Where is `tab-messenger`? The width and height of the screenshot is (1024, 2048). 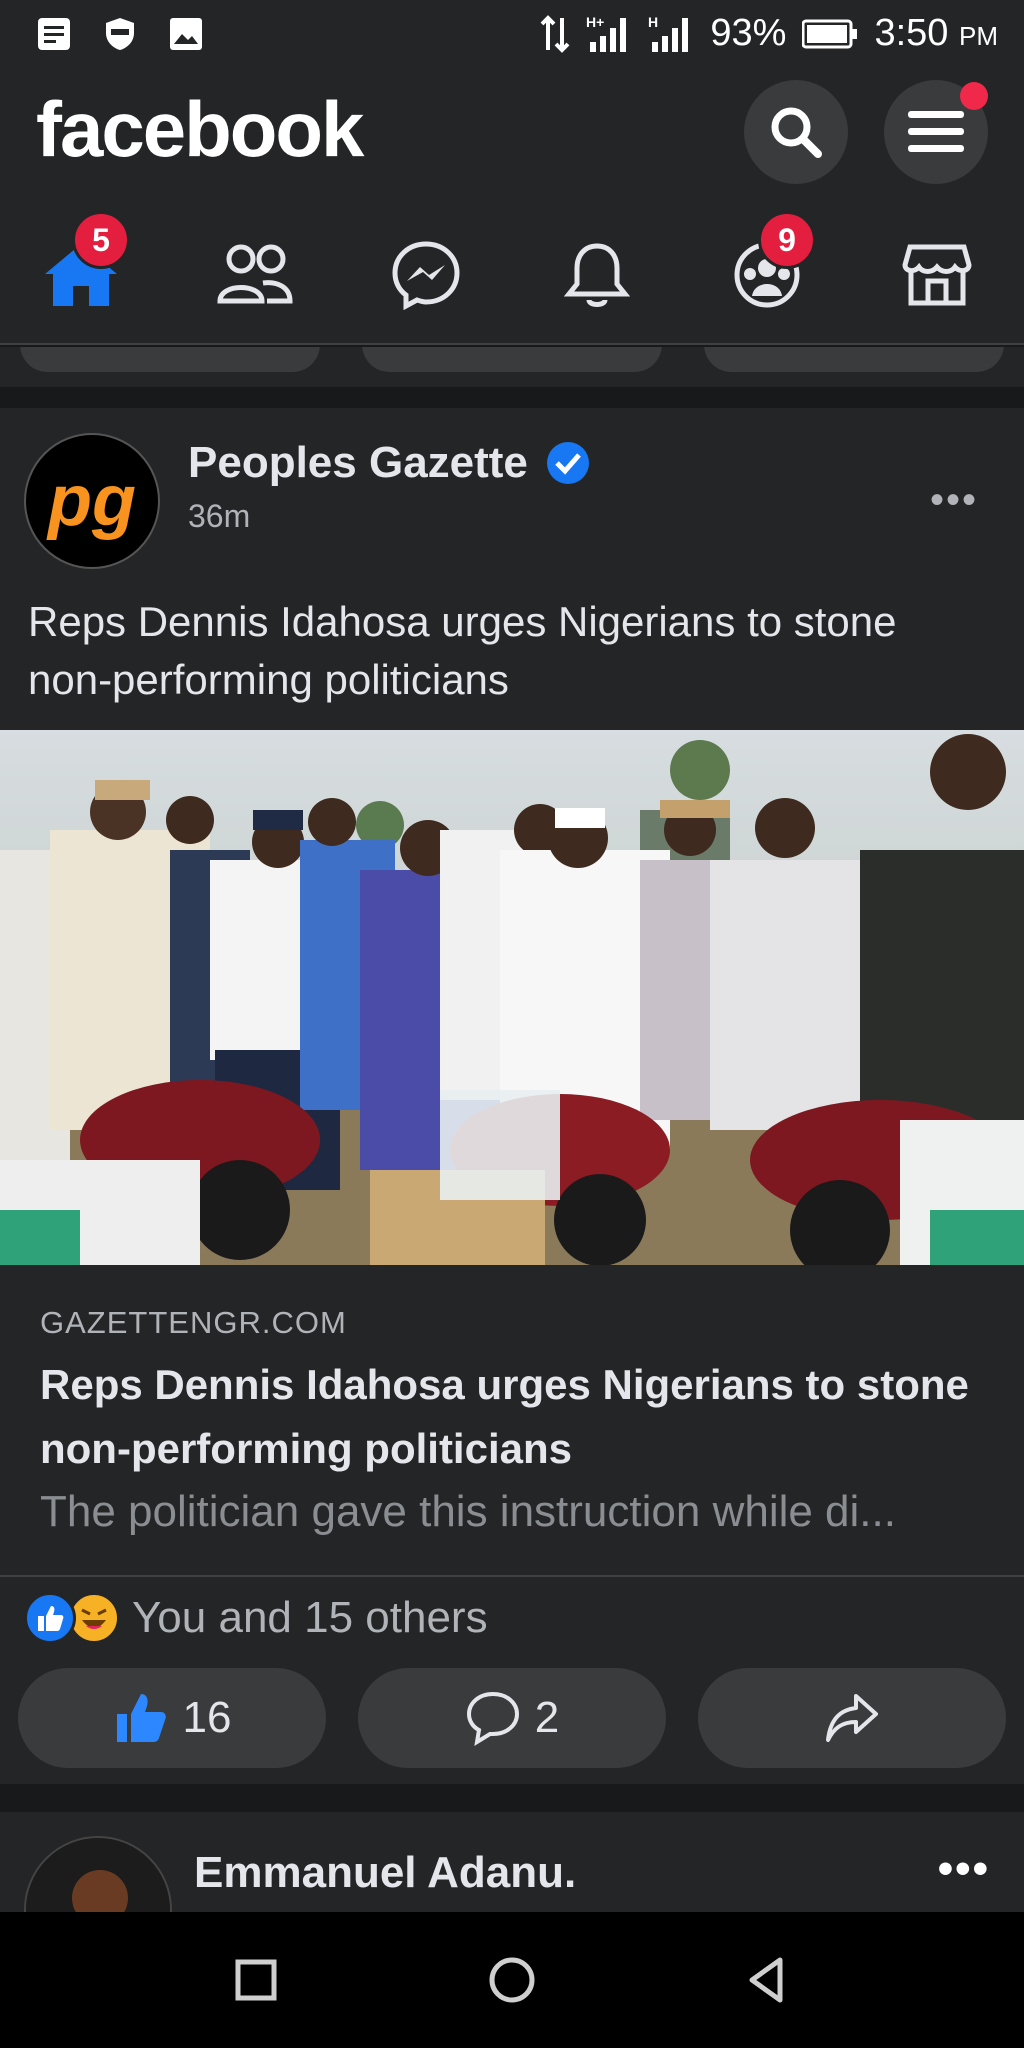 tab-messenger is located at coordinates (426, 275).